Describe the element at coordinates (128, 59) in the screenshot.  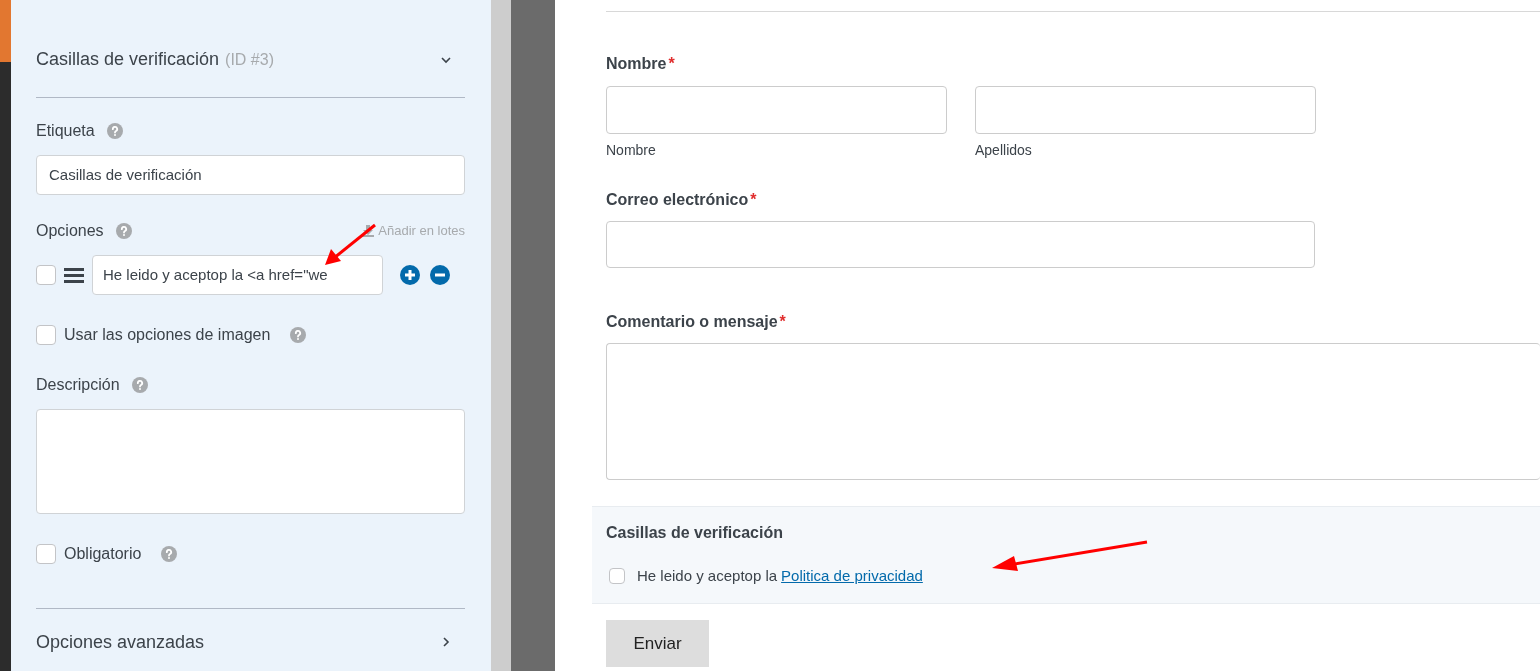
I see `field-title: Casillas de verificación` at that location.